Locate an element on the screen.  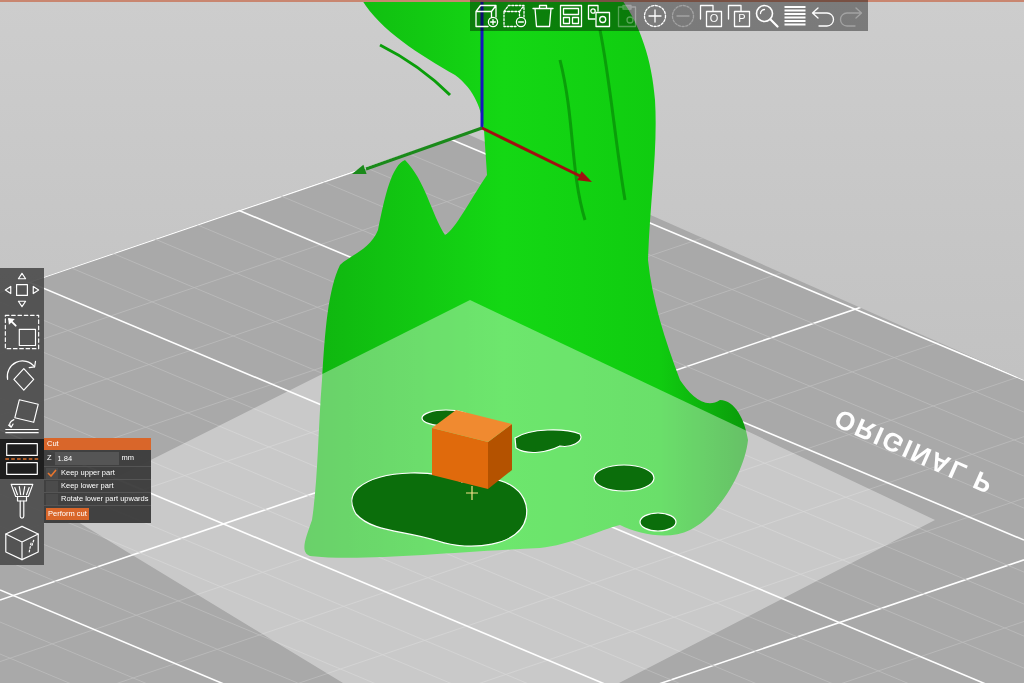
delete-all-button is located at coordinates (543, 15).